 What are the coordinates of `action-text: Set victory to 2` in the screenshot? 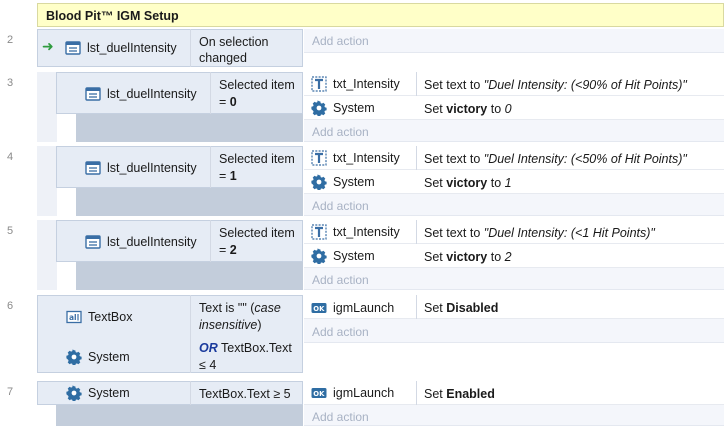 It's located at (468, 257).